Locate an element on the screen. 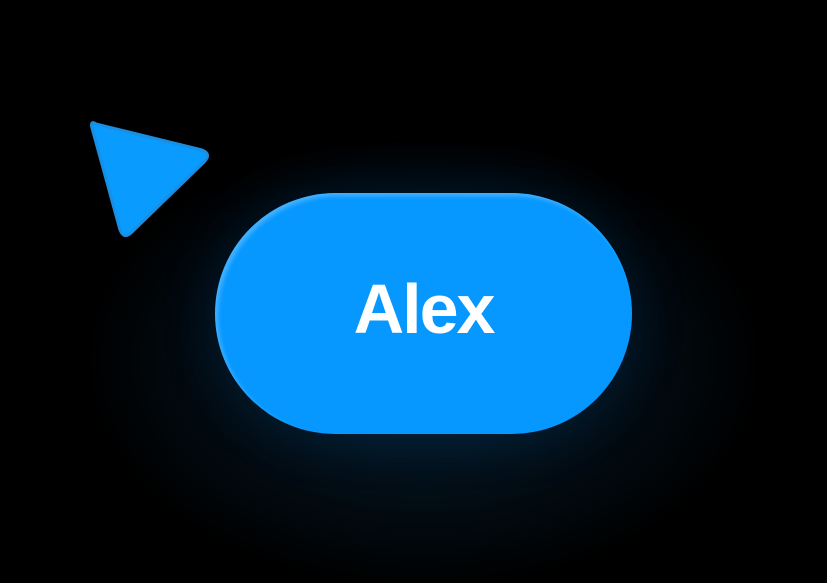  cursor-arrow-icon is located at coordinates (149, 179).